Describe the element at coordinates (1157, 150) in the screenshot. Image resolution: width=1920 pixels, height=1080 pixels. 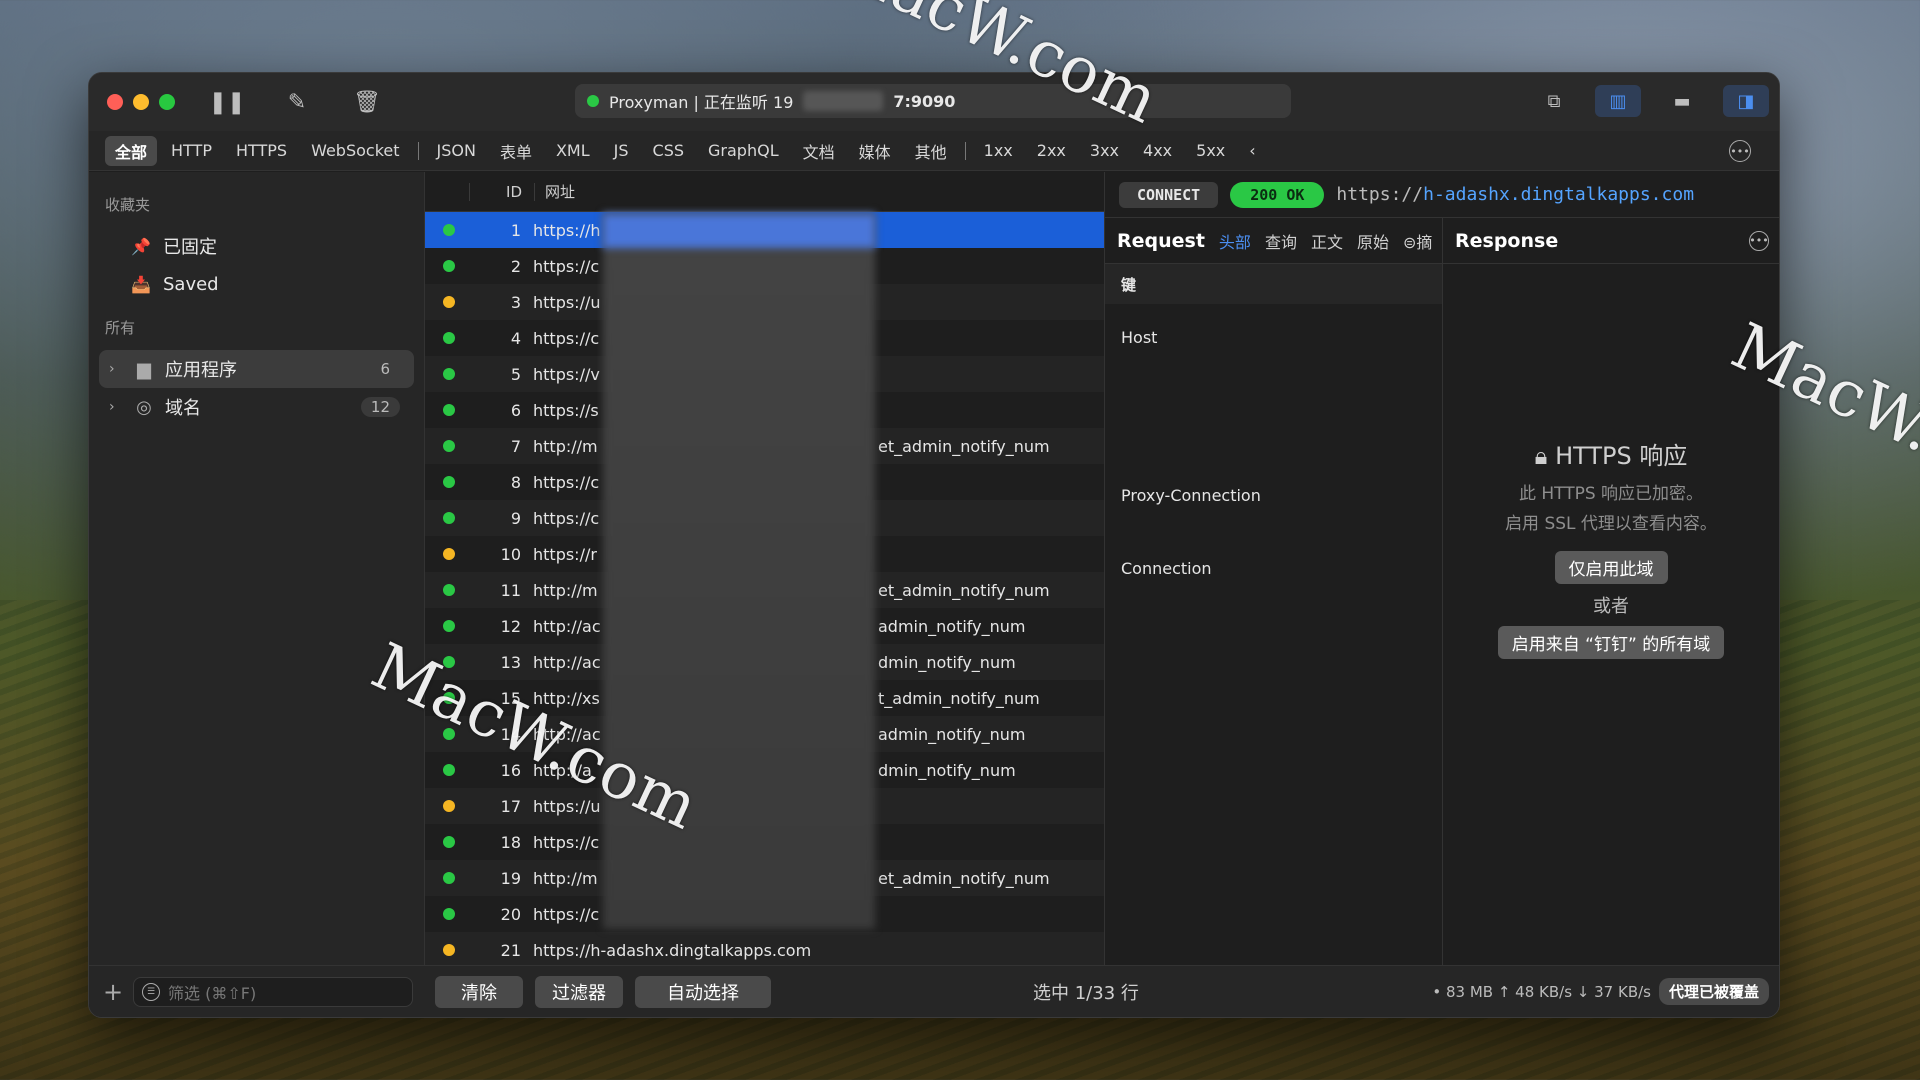
I see `filter-4xx: 4xx` at that location.